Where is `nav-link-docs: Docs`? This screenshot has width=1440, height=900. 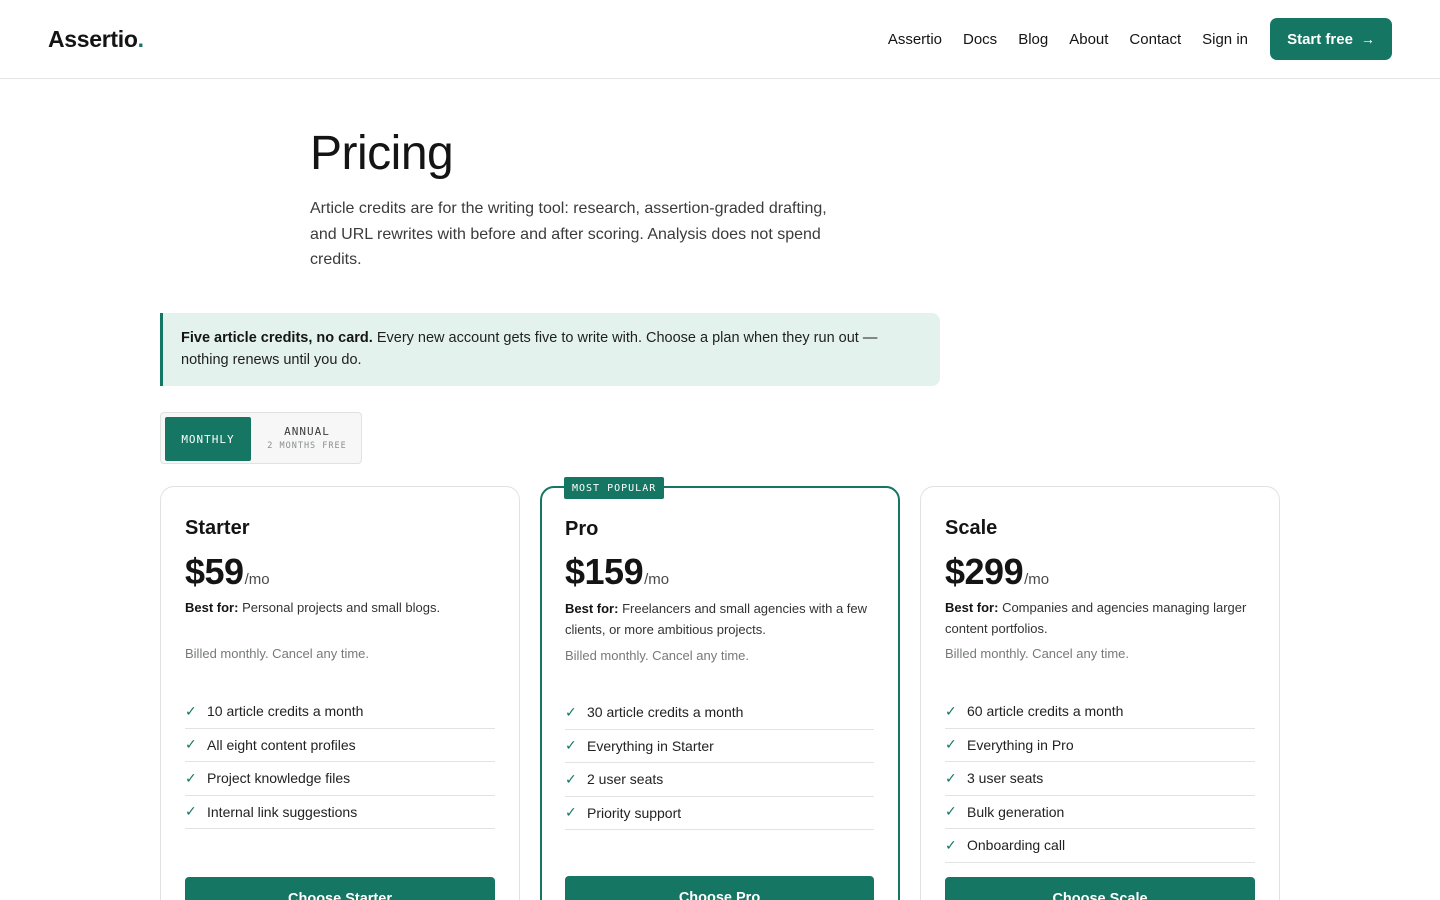 nav-link-docs: Docs is located at coordinates (980, 39).